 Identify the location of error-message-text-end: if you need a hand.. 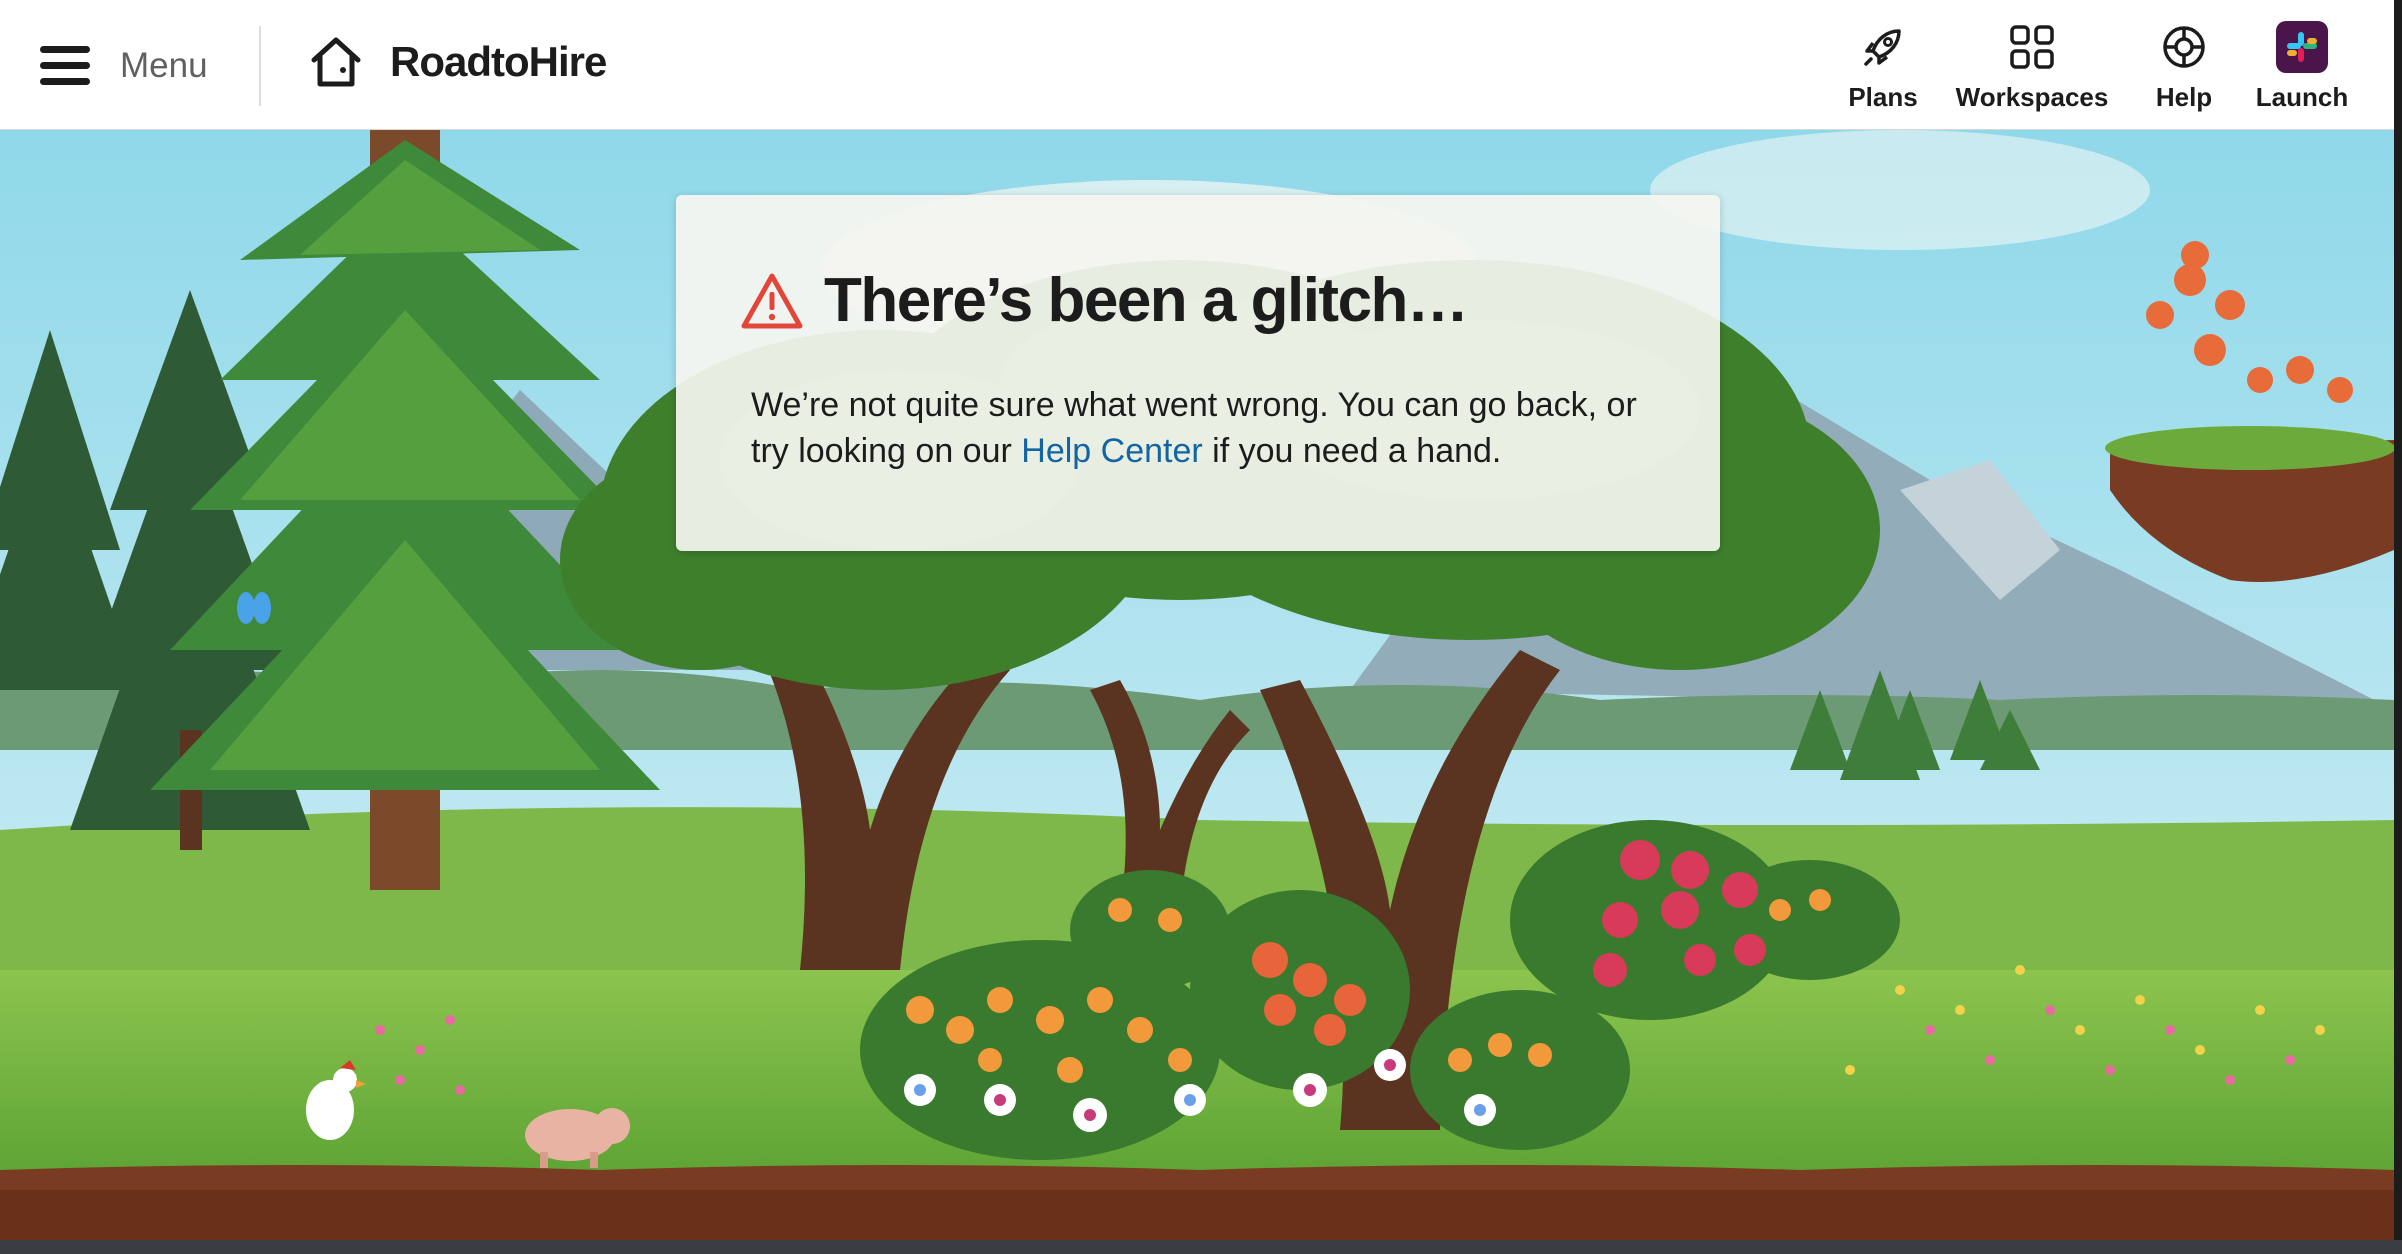
(1352, 451).